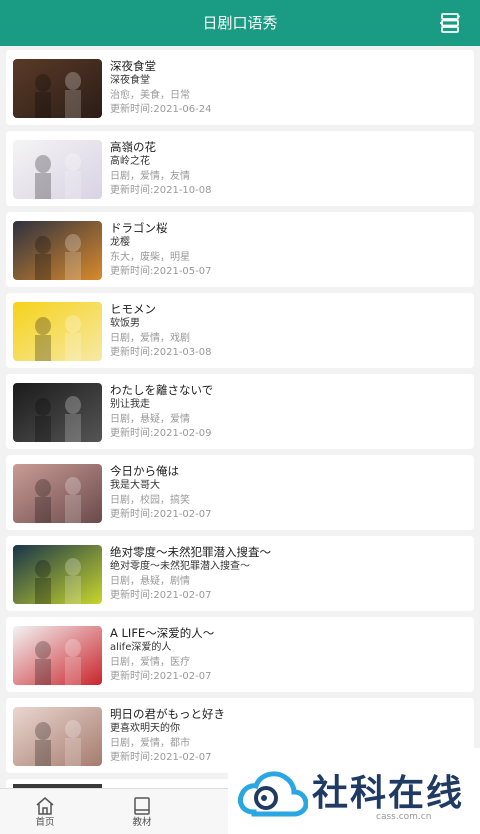  Describe the element at coordinates (161, 433) in the screenshot. I see `drama-updated: 更新时间:2021-02-09` at that location.